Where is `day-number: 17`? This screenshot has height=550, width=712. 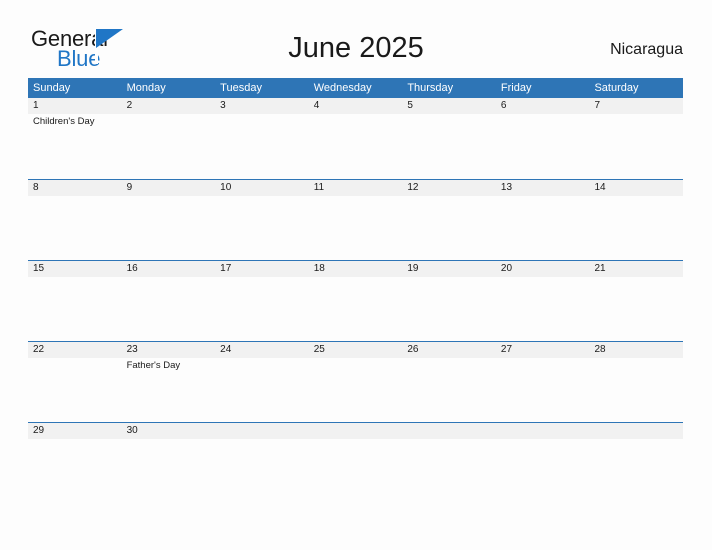
day-number: 17 is located at coordinates (226, 268).